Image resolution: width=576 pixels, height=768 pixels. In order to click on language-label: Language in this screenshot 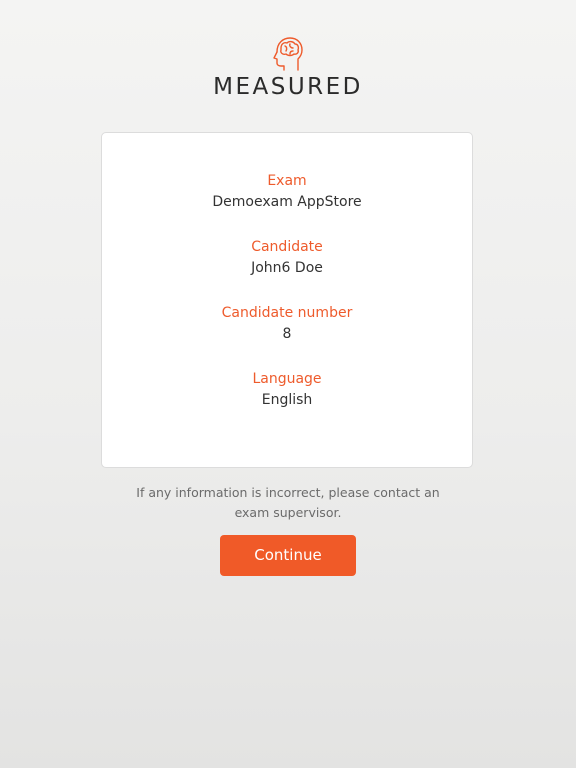, I will do `click(287, 379)`.